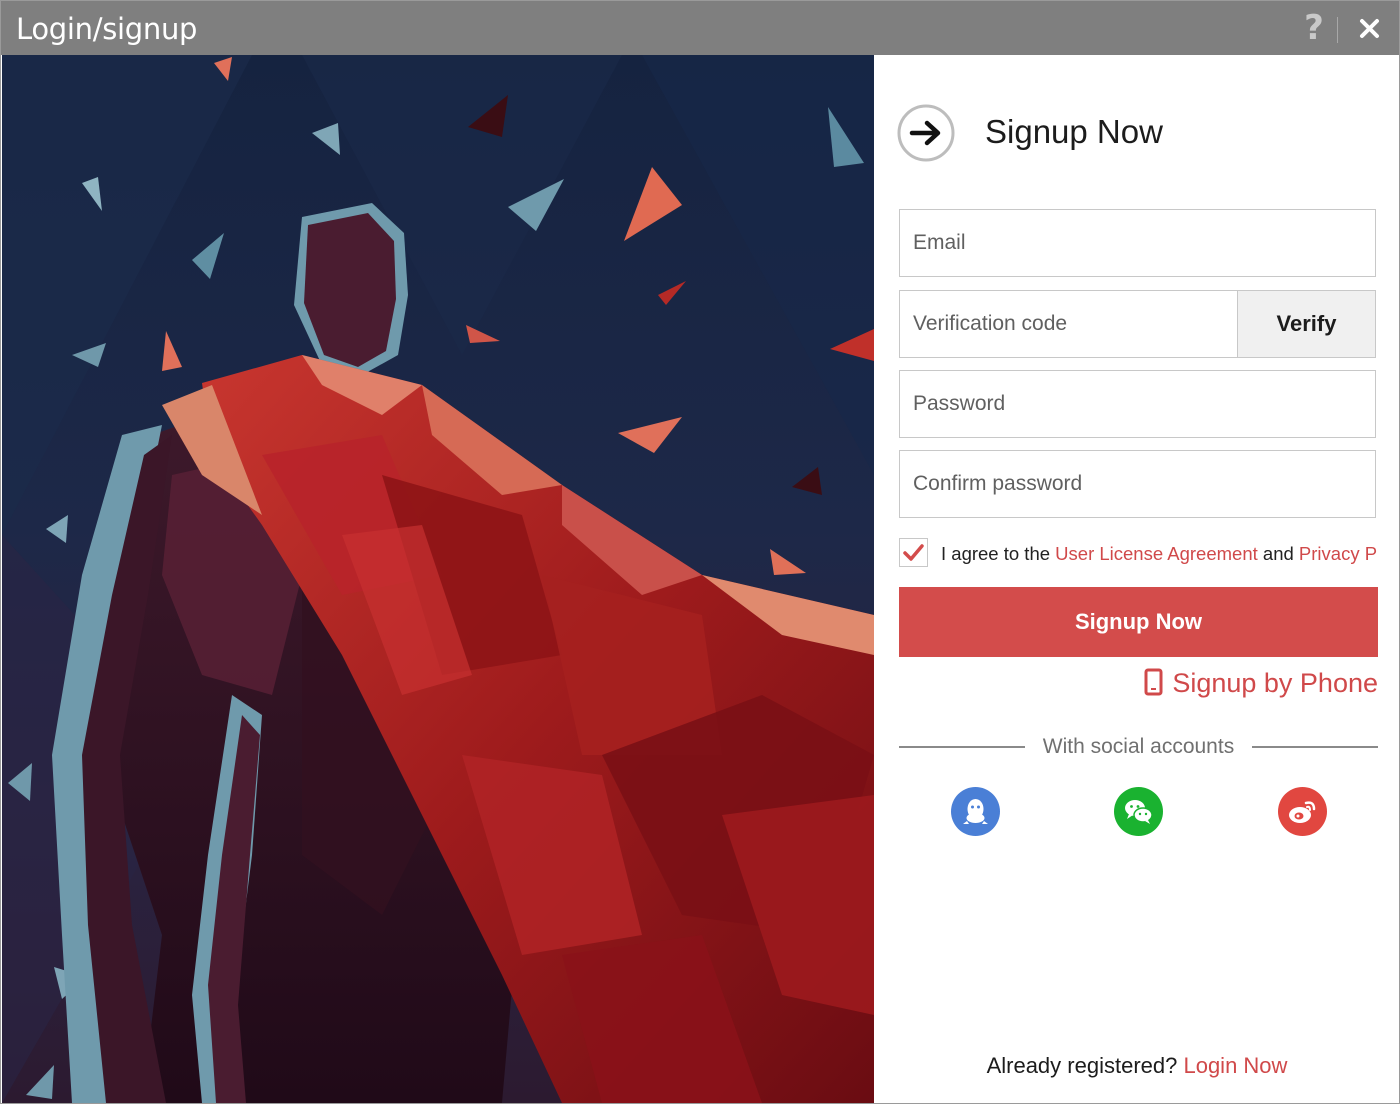 This screenshot has width=1400, height=1104. What do you see at coordinates (1138, 747) in the screenshot?
I see `social-divider: With social accounts` at bounding box center [1138, 747].